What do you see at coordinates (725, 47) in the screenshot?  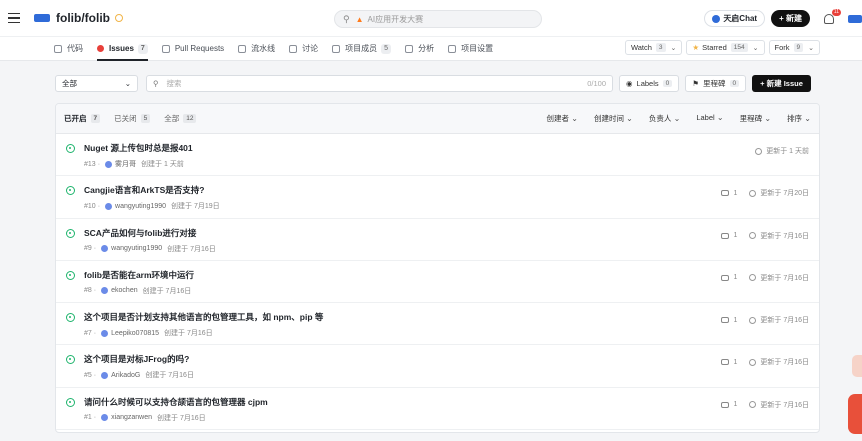 I see `star-button: ★ Starred 154 ⌄` at bounding box center [725, 47].